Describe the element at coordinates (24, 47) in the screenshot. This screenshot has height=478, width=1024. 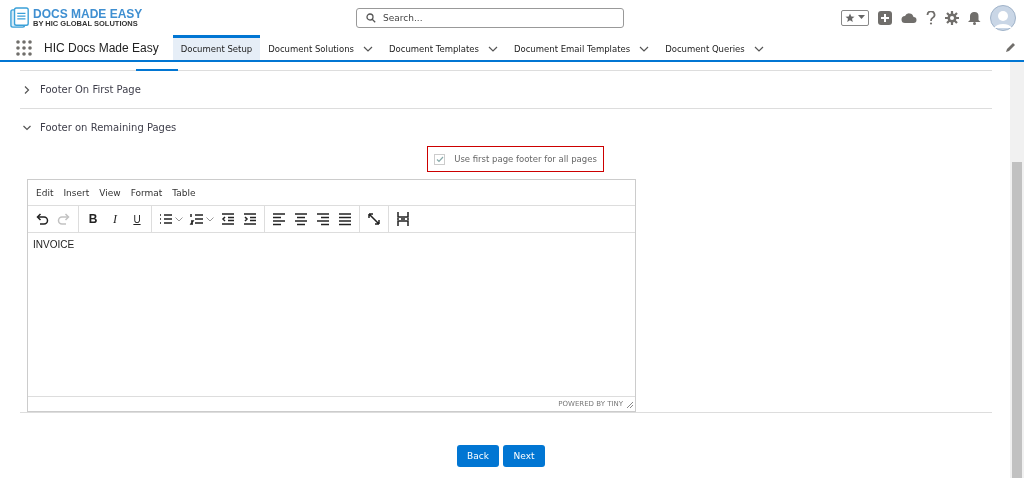
I see `app-launcher-icon` at that location.